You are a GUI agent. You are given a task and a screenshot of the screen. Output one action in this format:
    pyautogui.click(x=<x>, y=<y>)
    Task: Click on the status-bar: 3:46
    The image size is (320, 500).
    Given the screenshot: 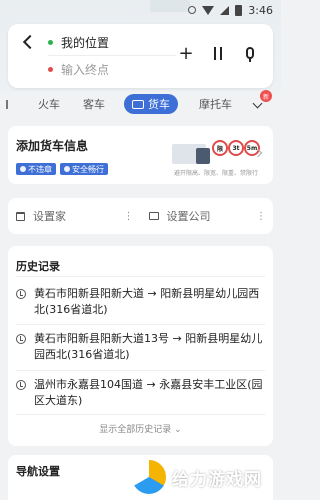 What is the action you would take?
    pyautogui.click(x=140, y=10)
    